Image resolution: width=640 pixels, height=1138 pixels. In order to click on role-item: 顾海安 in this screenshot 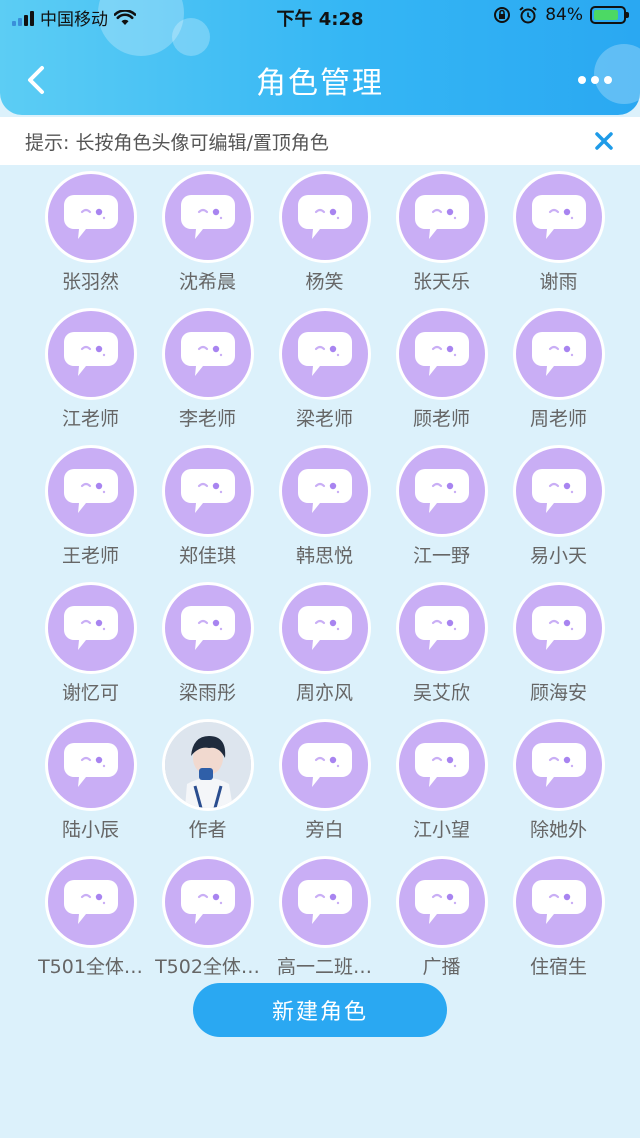, I will do `click(558, 647)`.